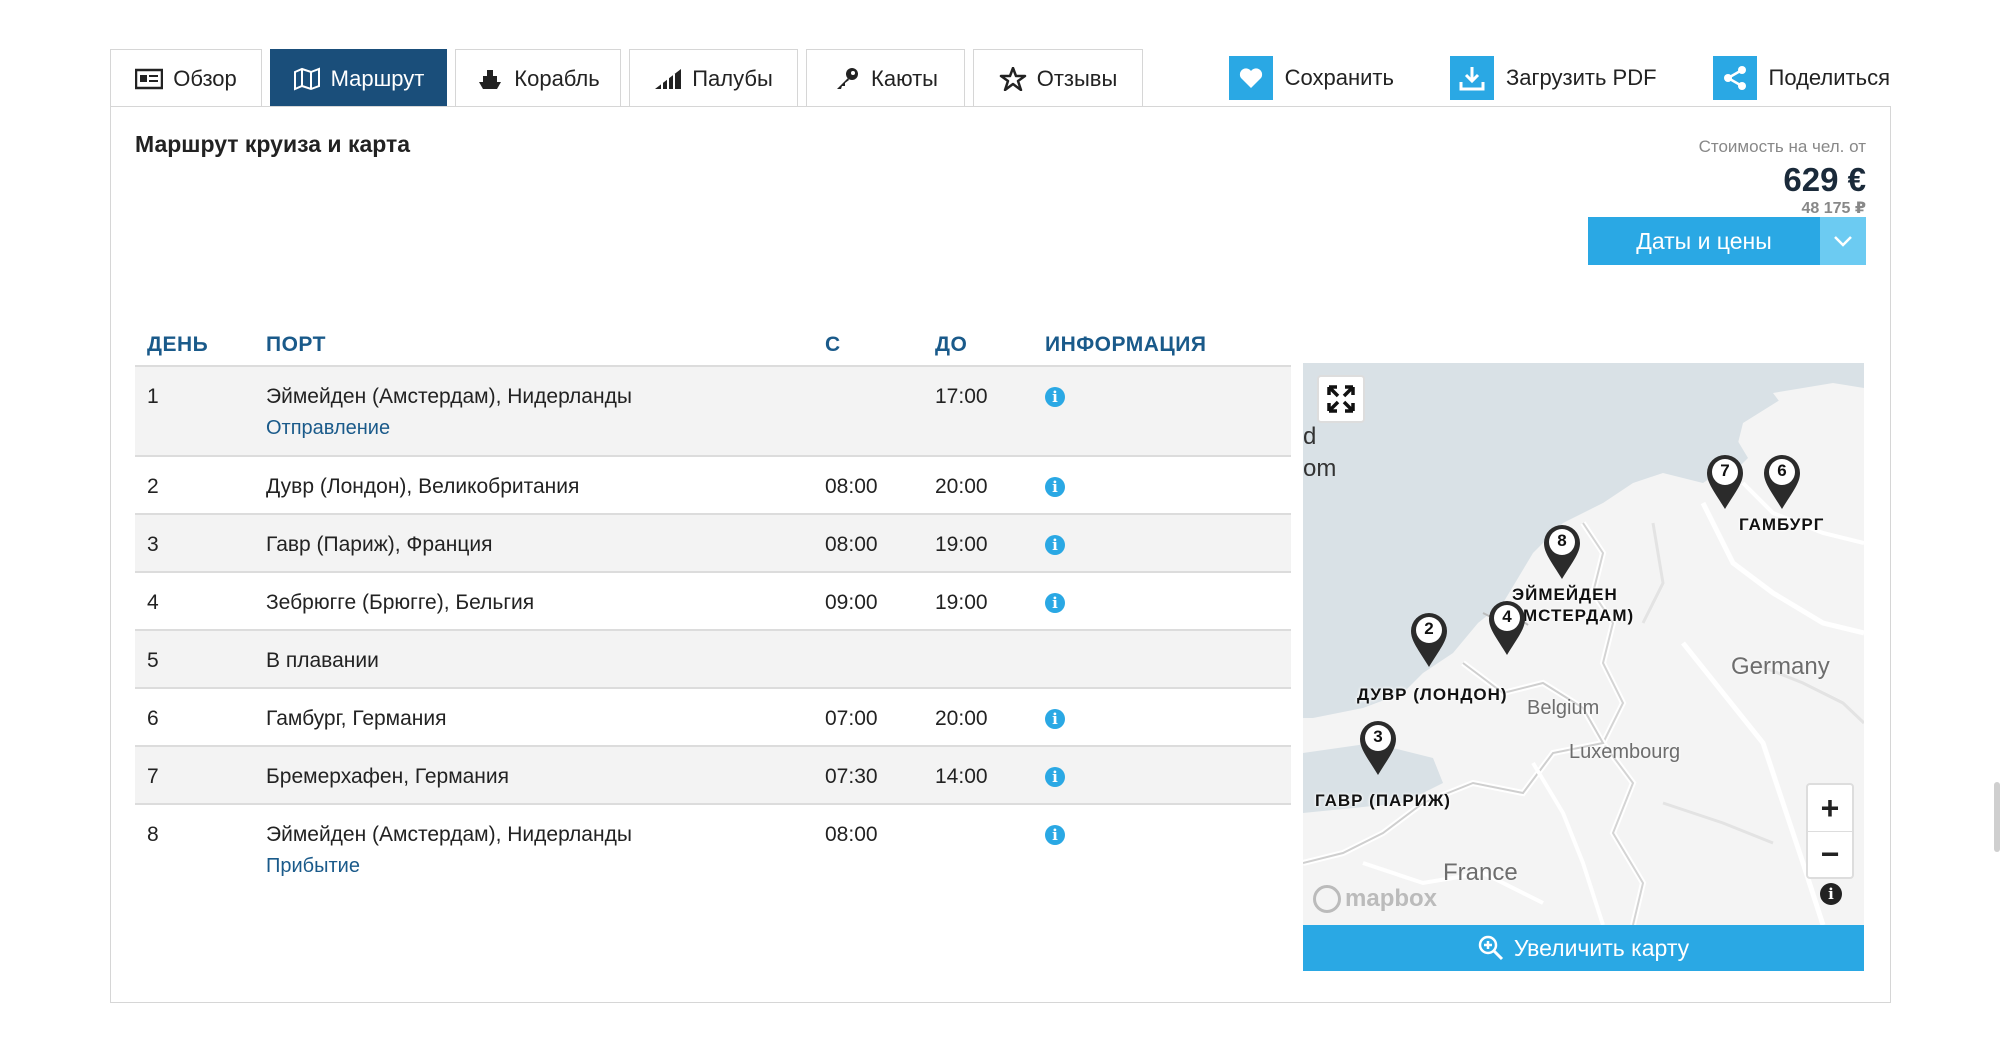 This screenshot has width=2000, height=1053. I want to click on heart-icon, so click(1250, 78).